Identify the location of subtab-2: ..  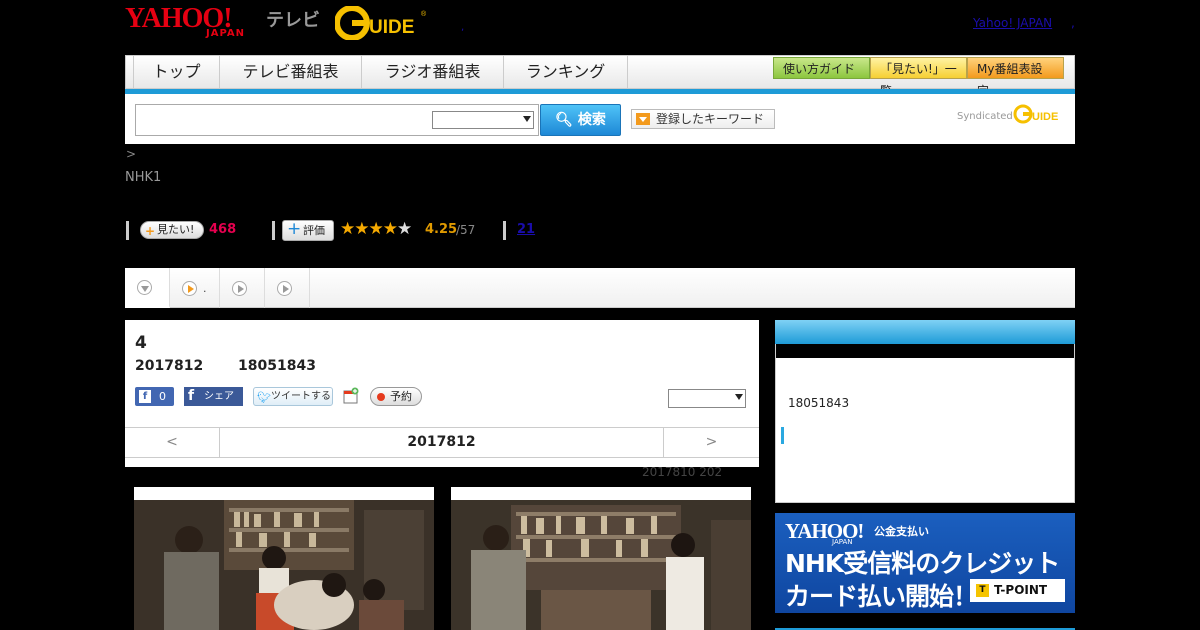
(195, 288).